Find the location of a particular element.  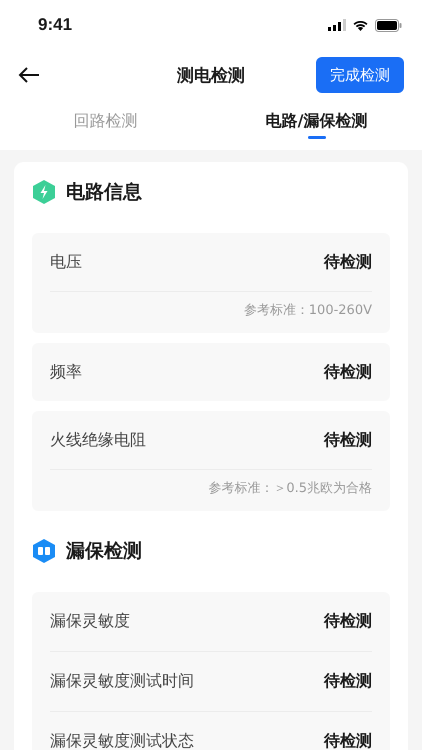

wifi-icon is located at coordinates (360, 25).